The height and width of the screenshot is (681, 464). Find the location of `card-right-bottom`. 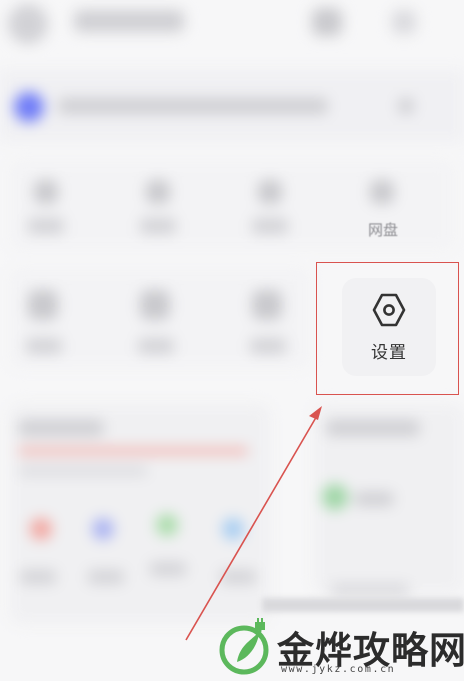

card-right-bottom is located at coordinates (370, 590).